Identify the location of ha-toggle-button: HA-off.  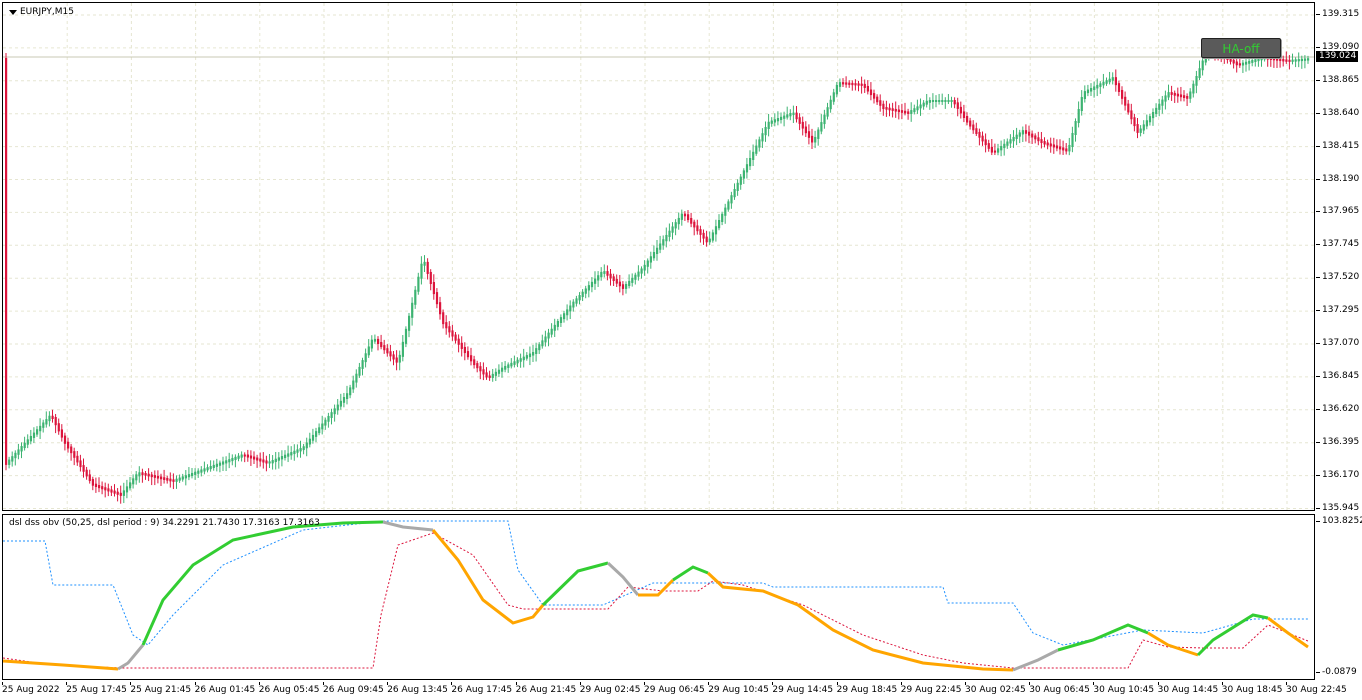
(1241, 48).